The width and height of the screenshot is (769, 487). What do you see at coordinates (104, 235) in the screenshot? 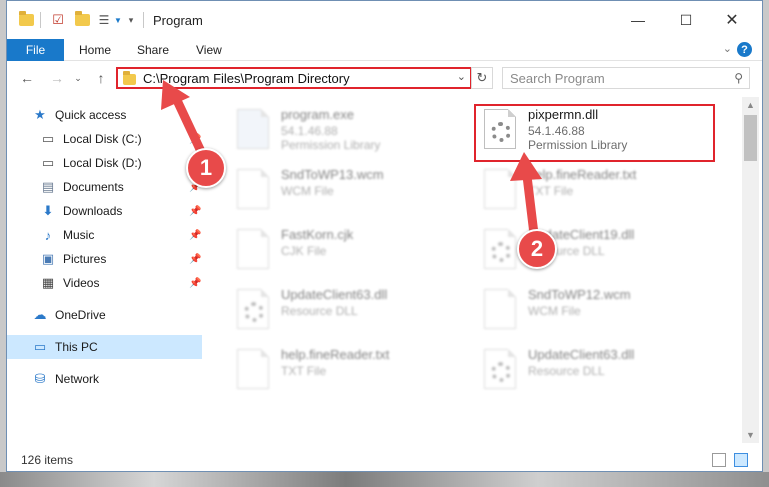
I see `sidebar-item-music: ♪ Music 📌` at bounding box center [104, 235].